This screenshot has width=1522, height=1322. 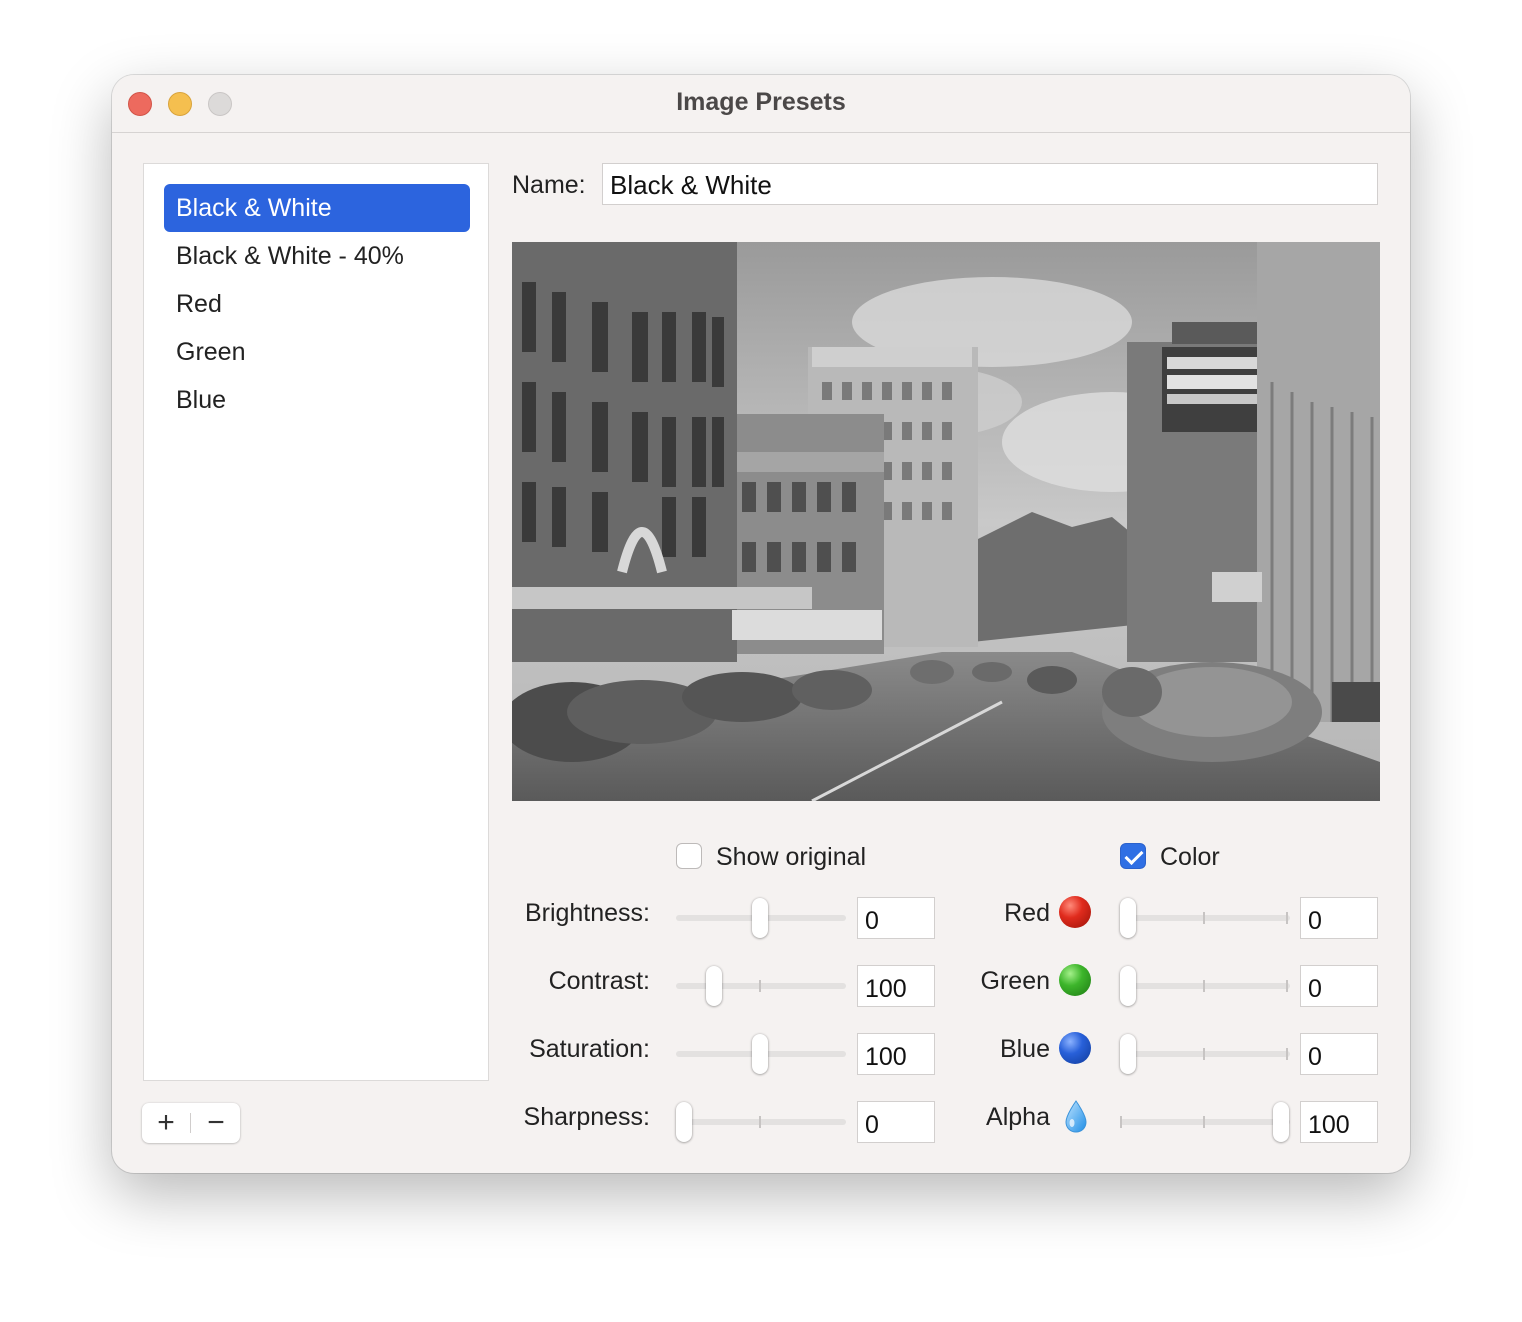 I want to click on preset-item-green: Green, so click(x=317, y=352).